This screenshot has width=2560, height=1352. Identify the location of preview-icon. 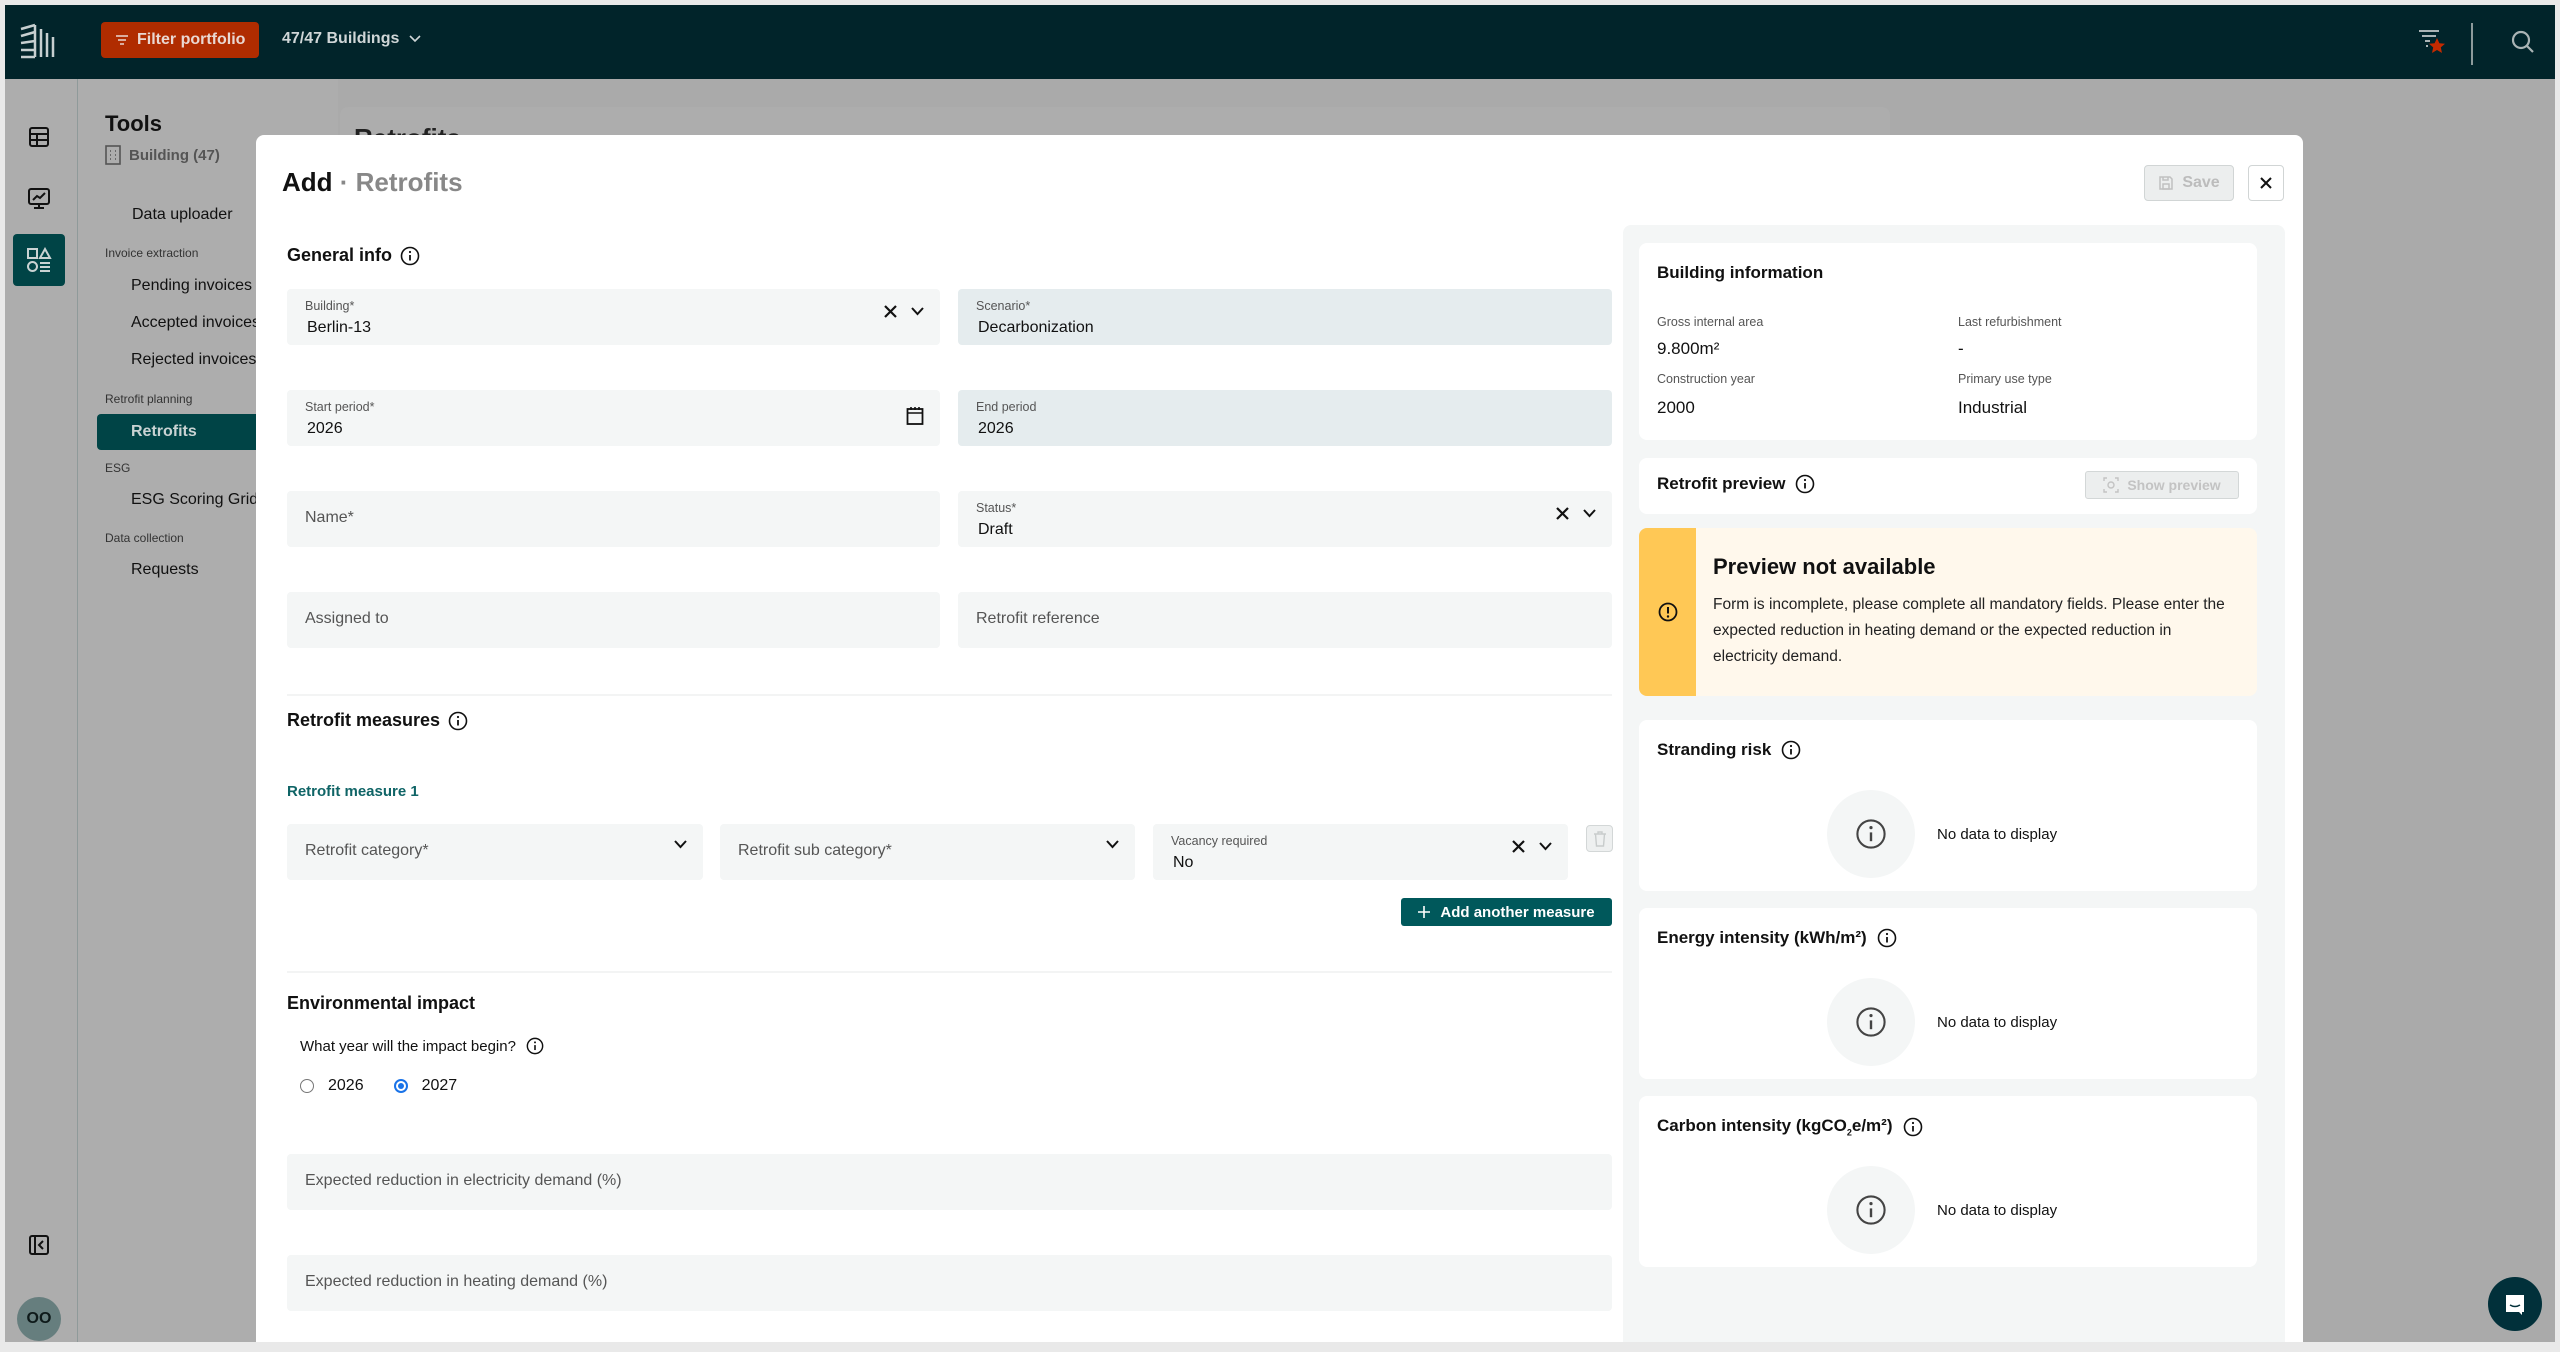
(2111, 485).